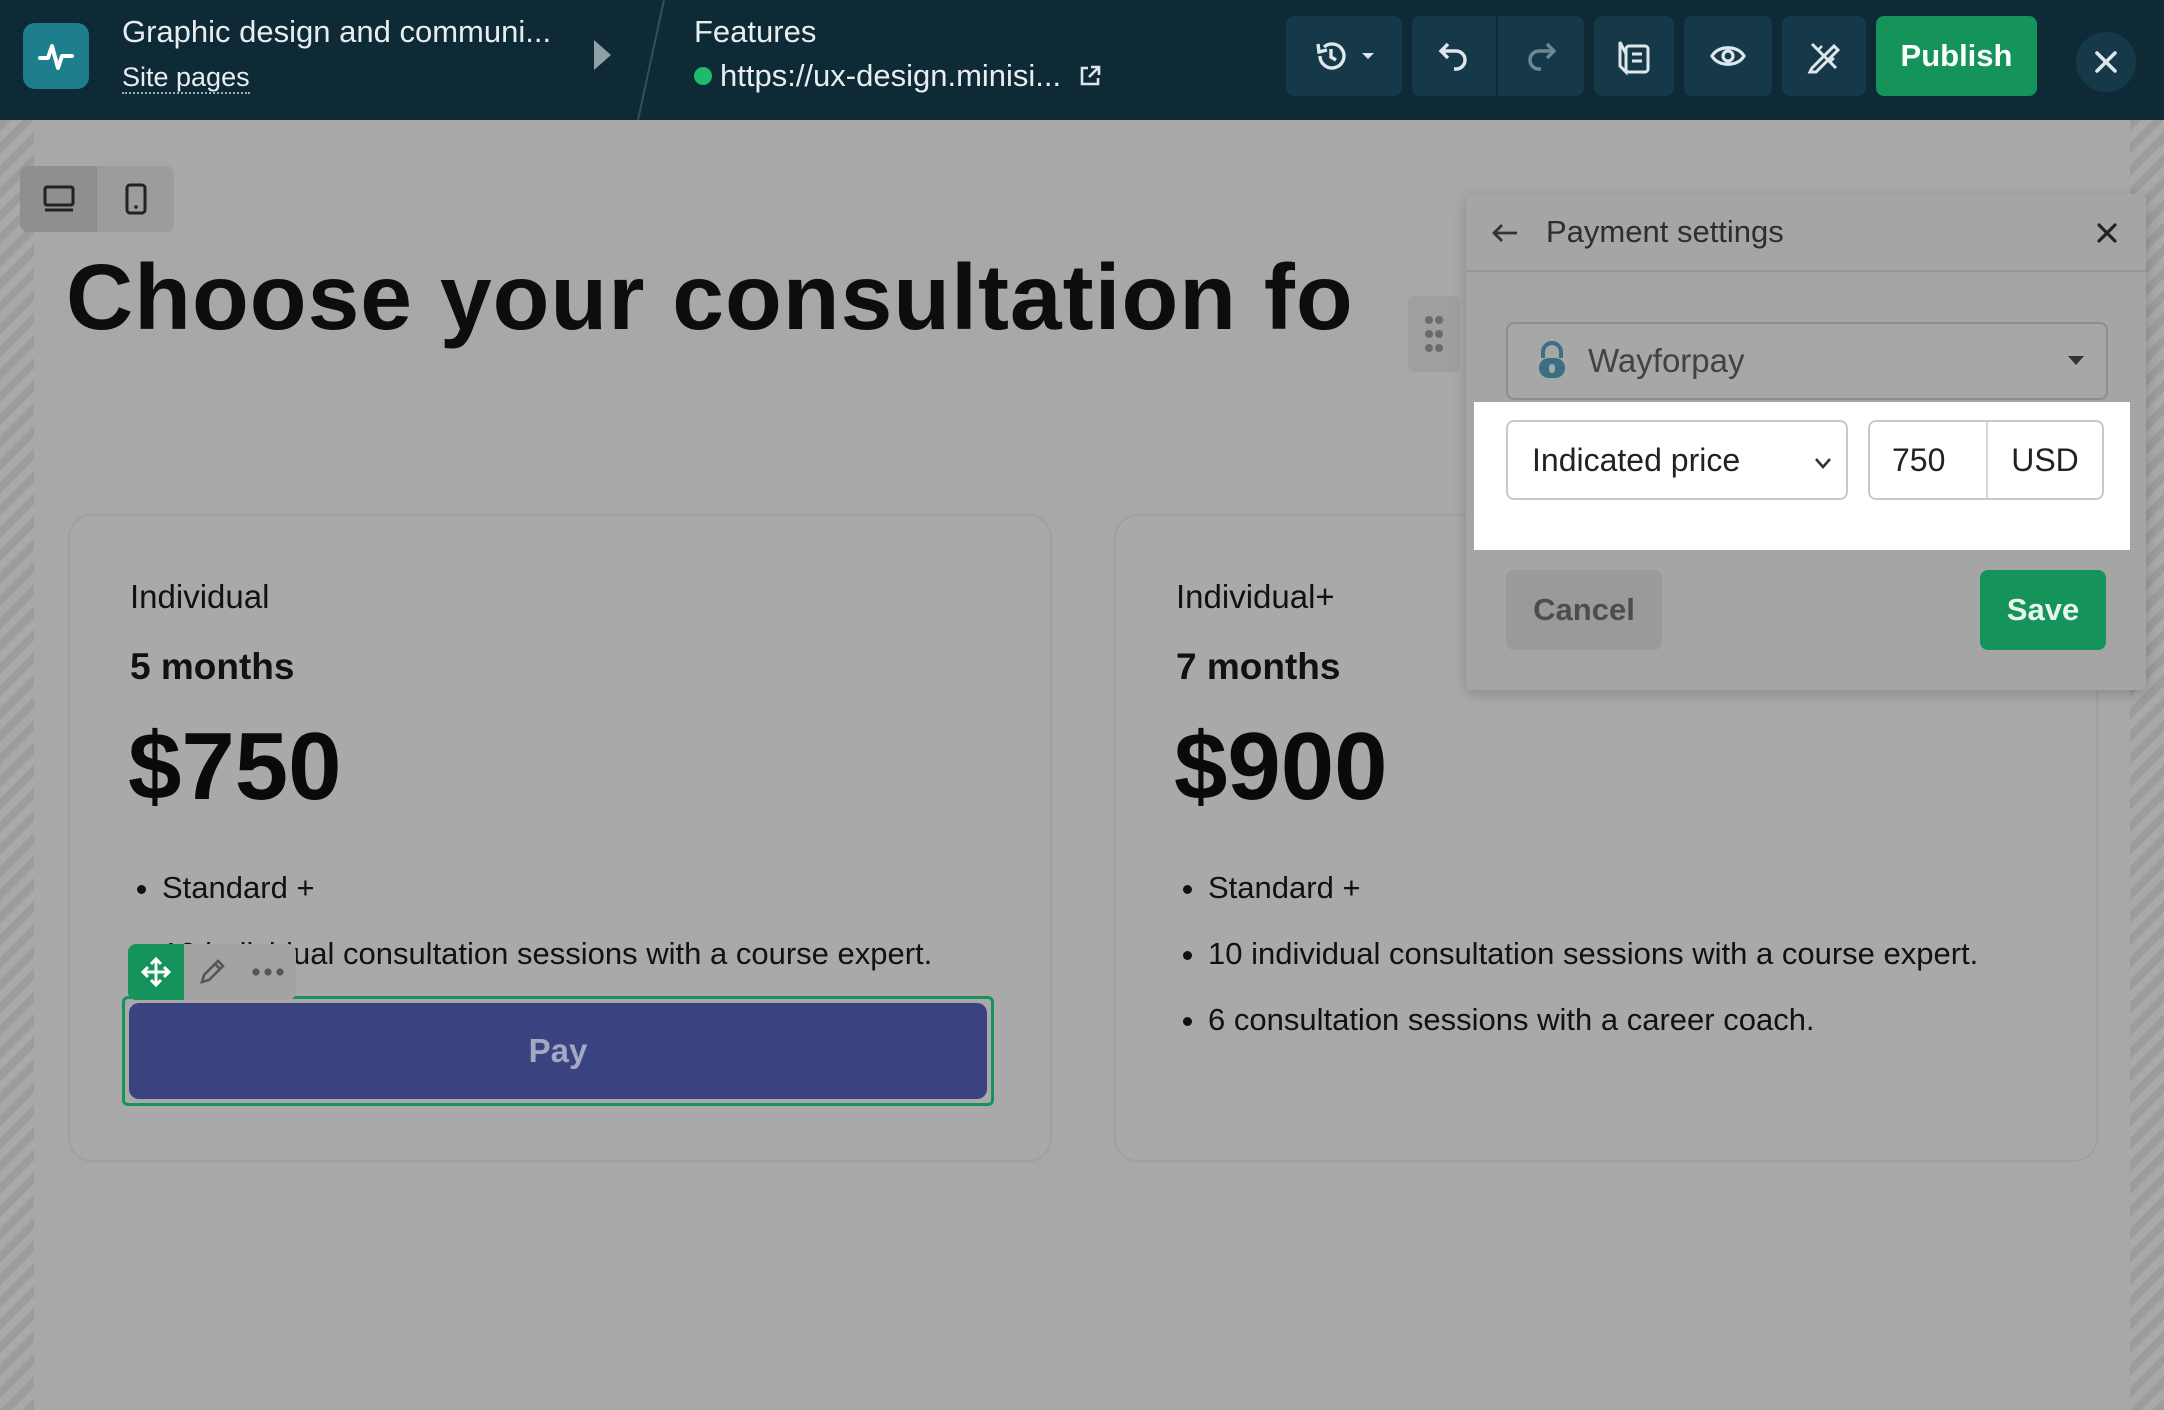 Image resolution: width=2164 pixels, height=1410 pixels. Describe the element at coordinates (1255, 596) in the screenshot. I see `card-tier: Individual+` at that location.